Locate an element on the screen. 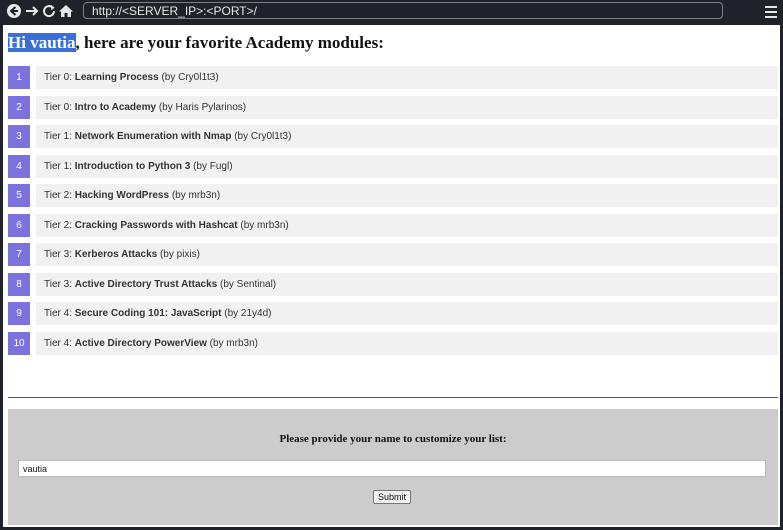  list-item: 7 Tier 3: Kerberos Attacks (by pixis) is located at coordinates (393, 254).